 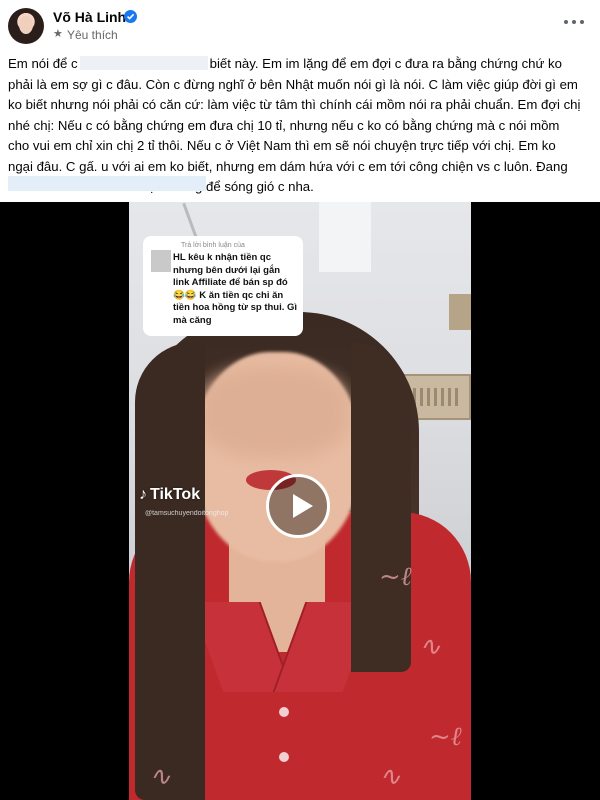 I want to click on face-blur, so click(x=274, y=412).